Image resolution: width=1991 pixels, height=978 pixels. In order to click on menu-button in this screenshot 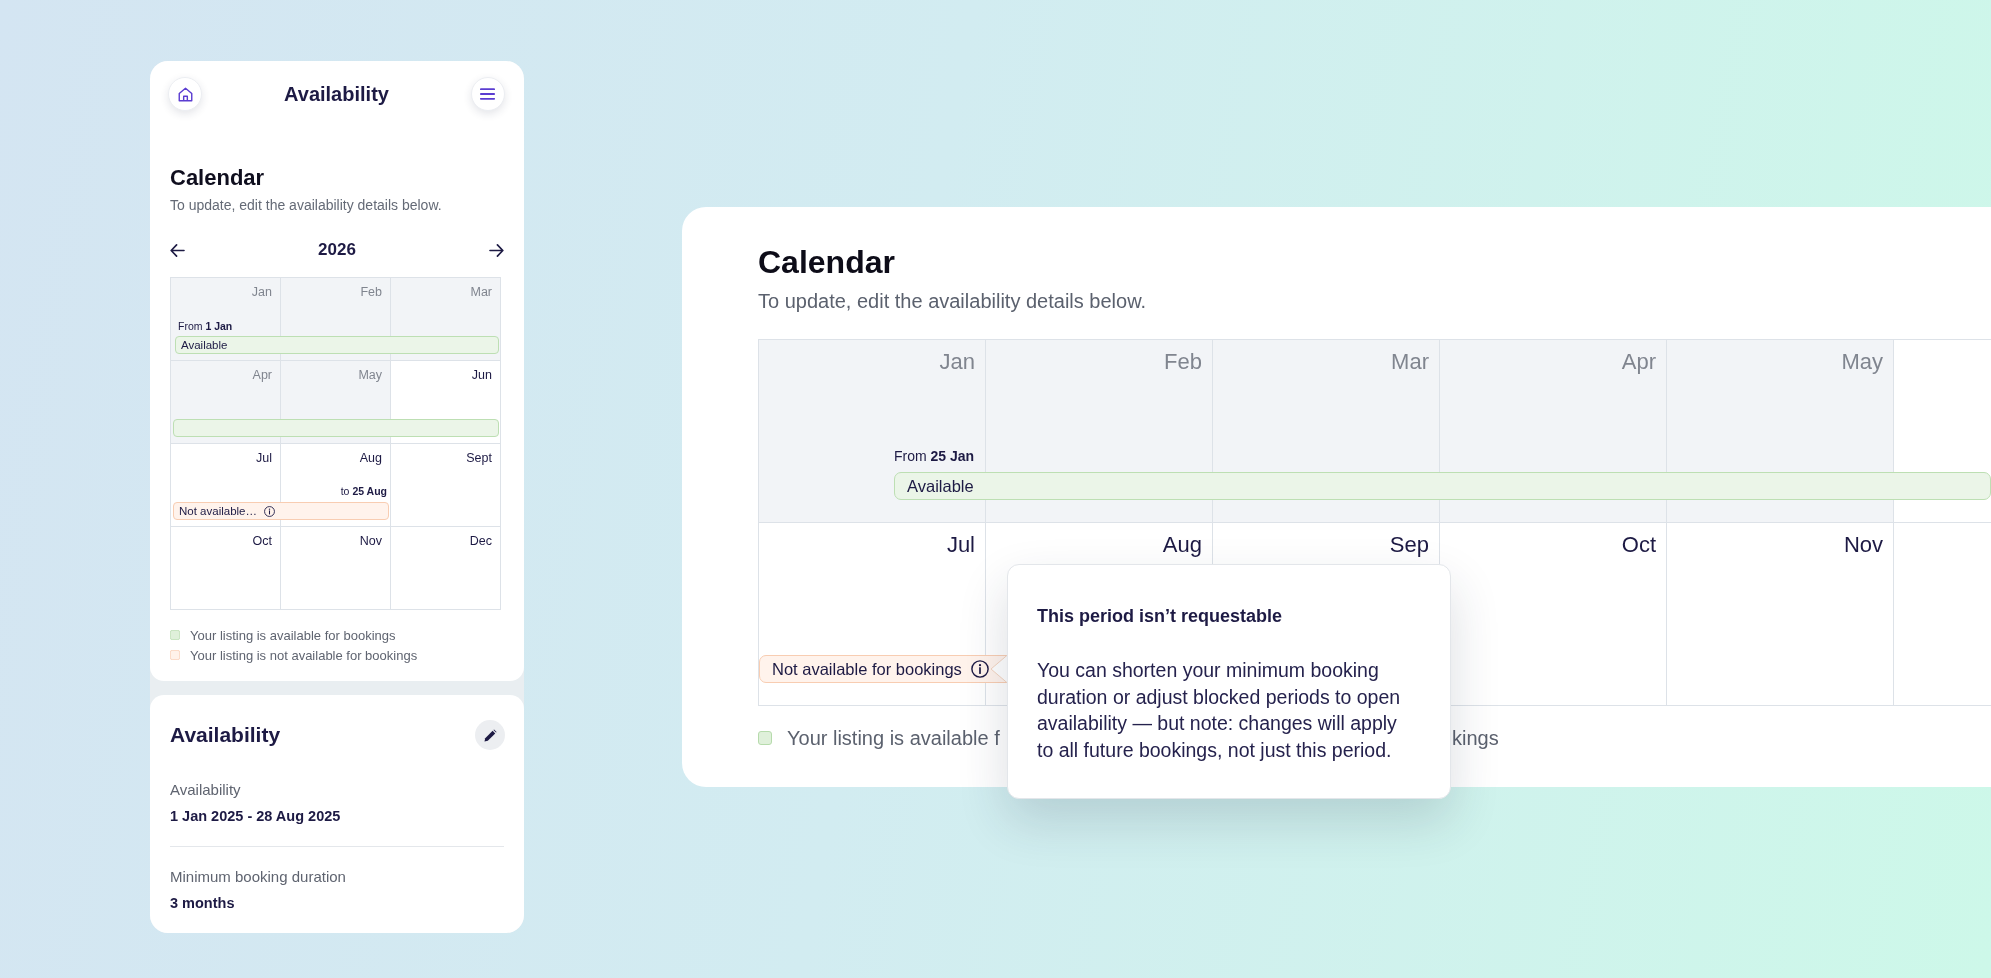, I will do `click(488, 94)`.